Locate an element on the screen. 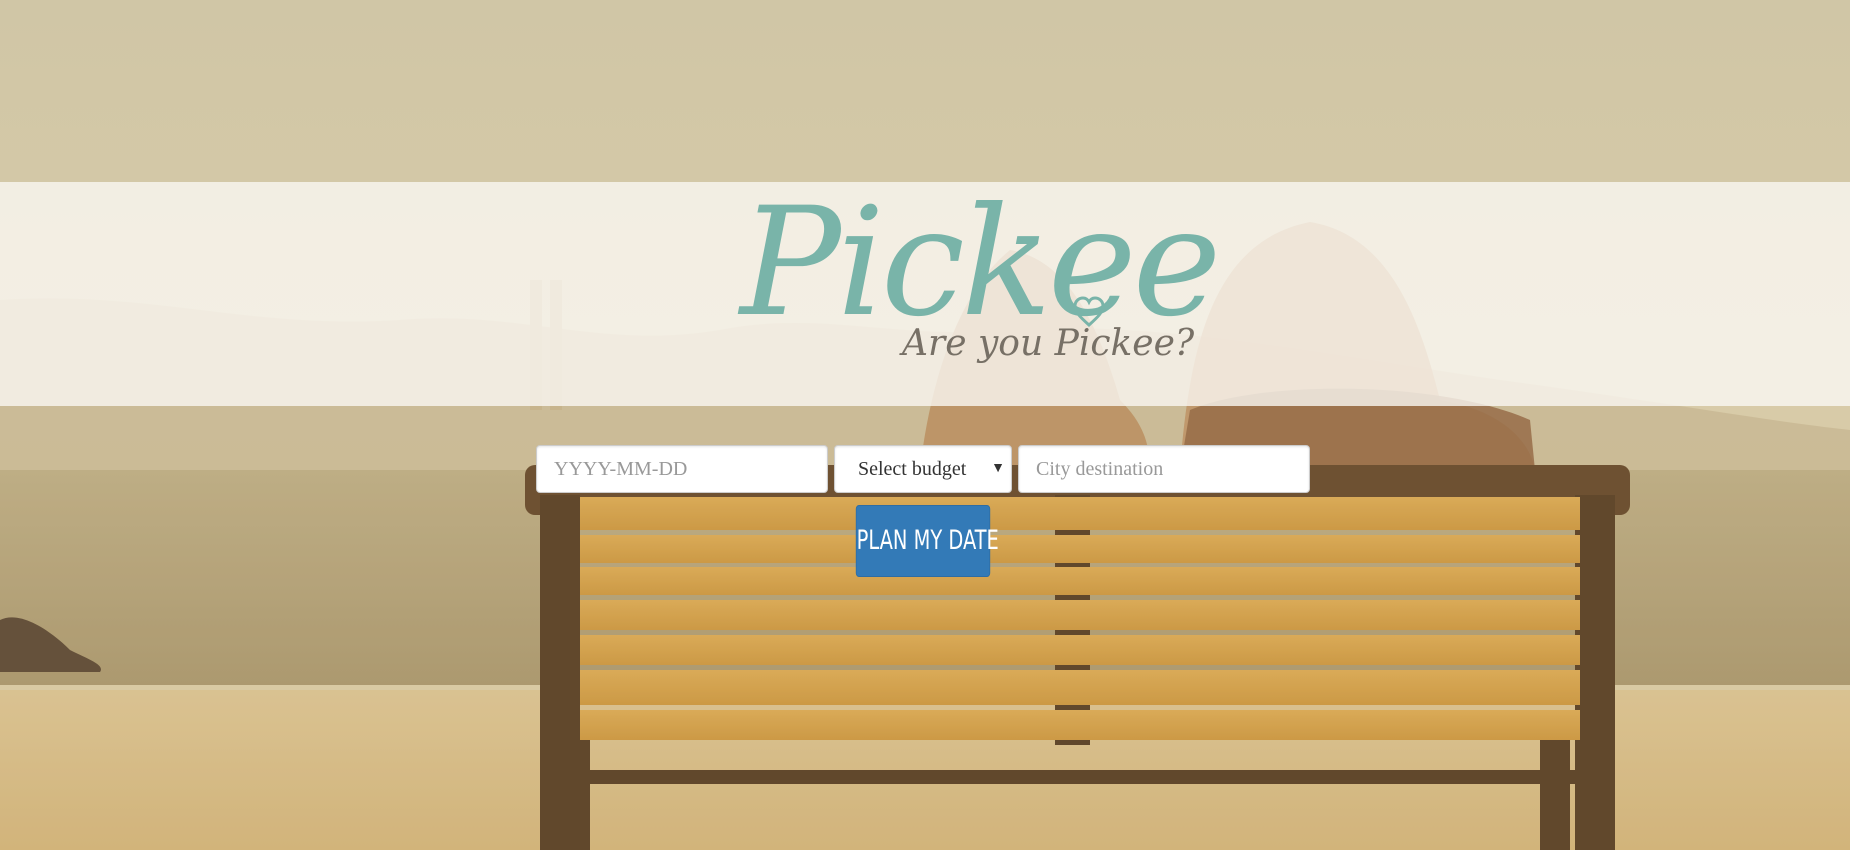  city-destination-input is located at coordinates (1164, 469).